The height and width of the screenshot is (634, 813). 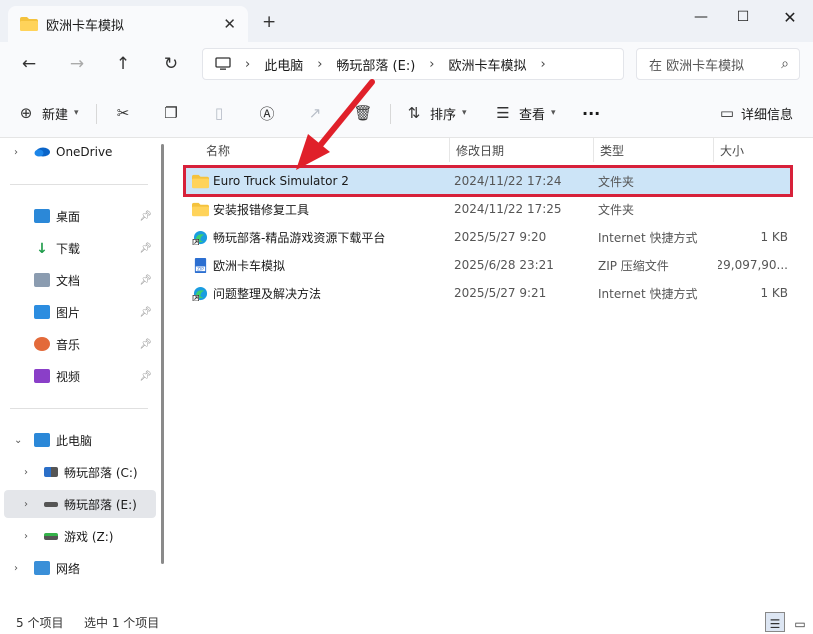 I want to click on new-button: ⊕ 新建 ▾, so click(x=47, y=113).